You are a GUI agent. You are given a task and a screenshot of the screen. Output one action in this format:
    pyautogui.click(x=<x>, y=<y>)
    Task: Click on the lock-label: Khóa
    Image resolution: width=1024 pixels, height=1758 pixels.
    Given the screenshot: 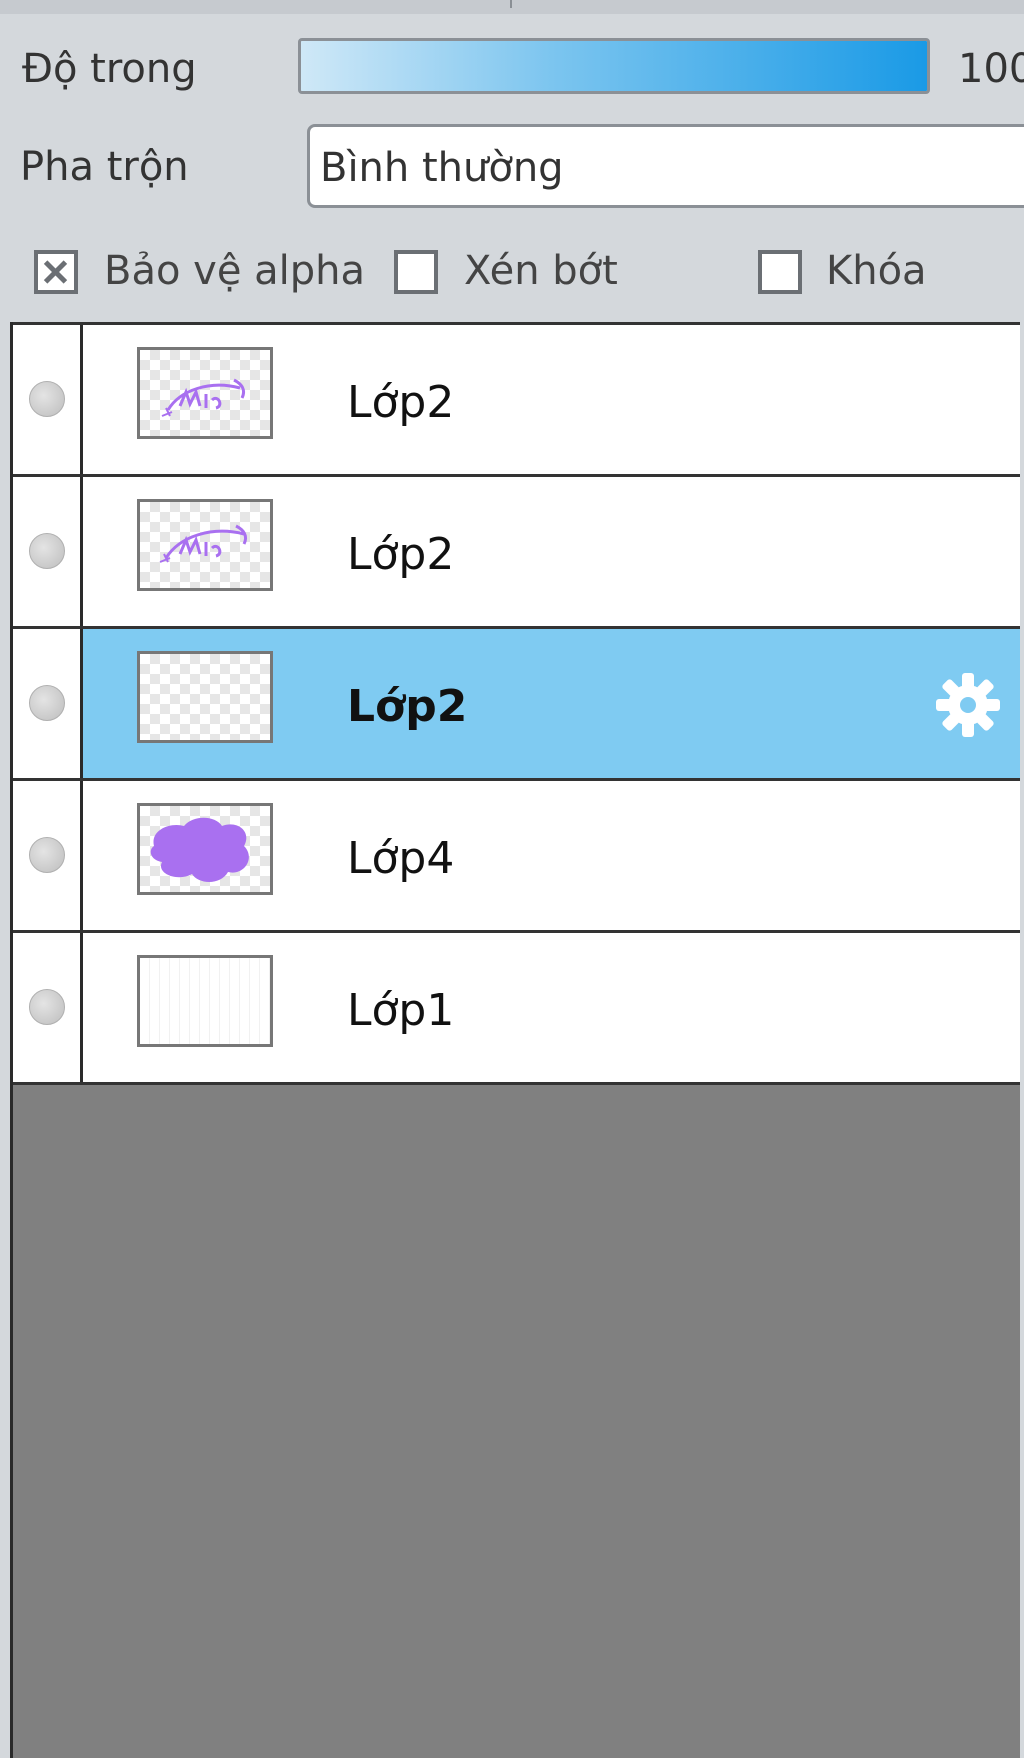 What is the action you would take?
    pyautogui.click(x=876, y=271)
    